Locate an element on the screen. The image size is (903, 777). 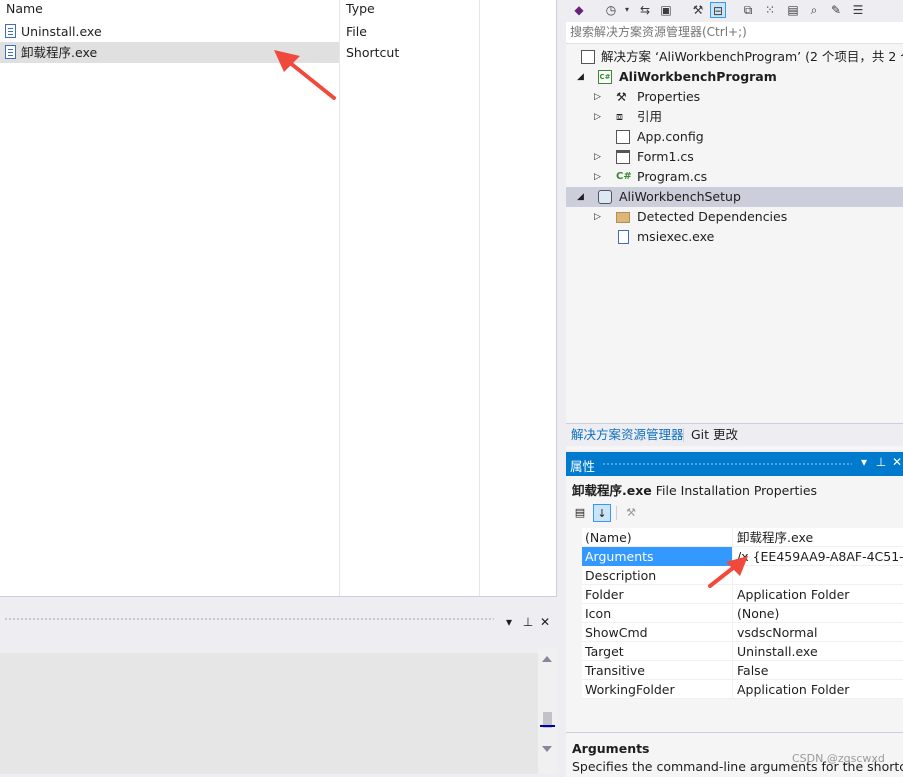
object-name: 卸载程序.exe is located at coordinates (612, 490).